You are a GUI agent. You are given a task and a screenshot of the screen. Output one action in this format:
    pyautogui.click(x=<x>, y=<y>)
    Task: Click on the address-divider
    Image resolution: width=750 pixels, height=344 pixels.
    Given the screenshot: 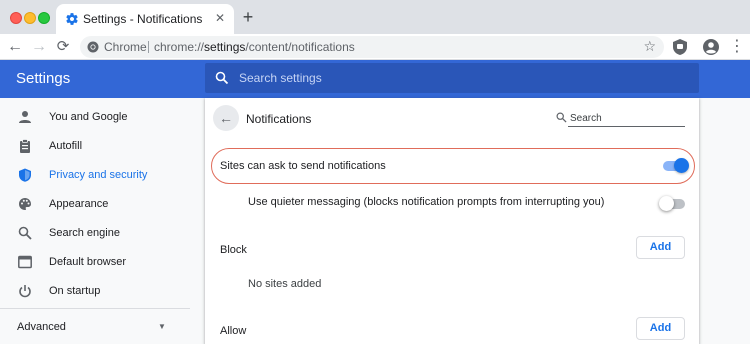 What is the action you would take?
    pyautogui.click(x=148, y=47)
    